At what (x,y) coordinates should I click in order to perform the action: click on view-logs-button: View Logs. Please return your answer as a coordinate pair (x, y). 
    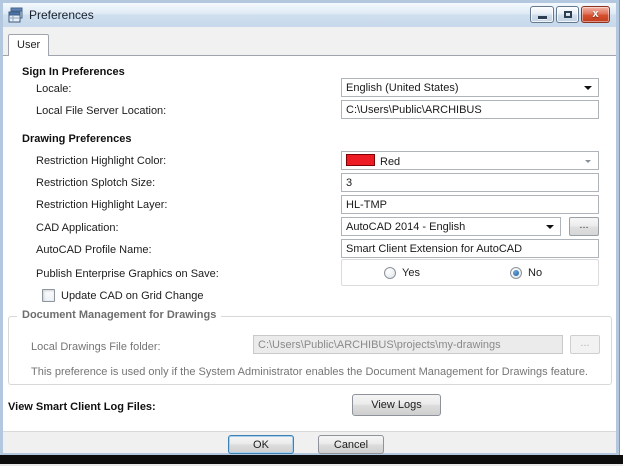
    Looking at the image, I should click on (396, 405).